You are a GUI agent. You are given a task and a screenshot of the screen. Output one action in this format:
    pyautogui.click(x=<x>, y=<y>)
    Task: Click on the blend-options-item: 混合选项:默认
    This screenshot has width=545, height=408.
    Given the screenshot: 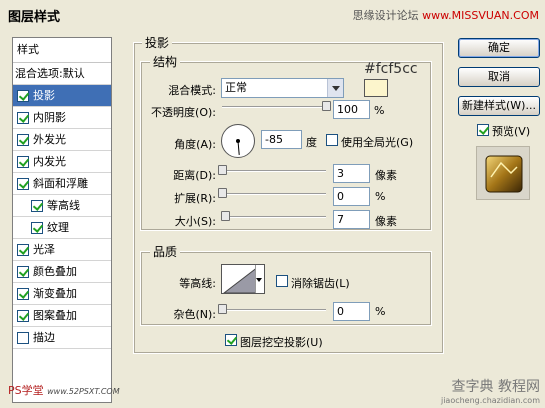 What is the action you would take?
    pyautogui.click(x=62, y=74)
    